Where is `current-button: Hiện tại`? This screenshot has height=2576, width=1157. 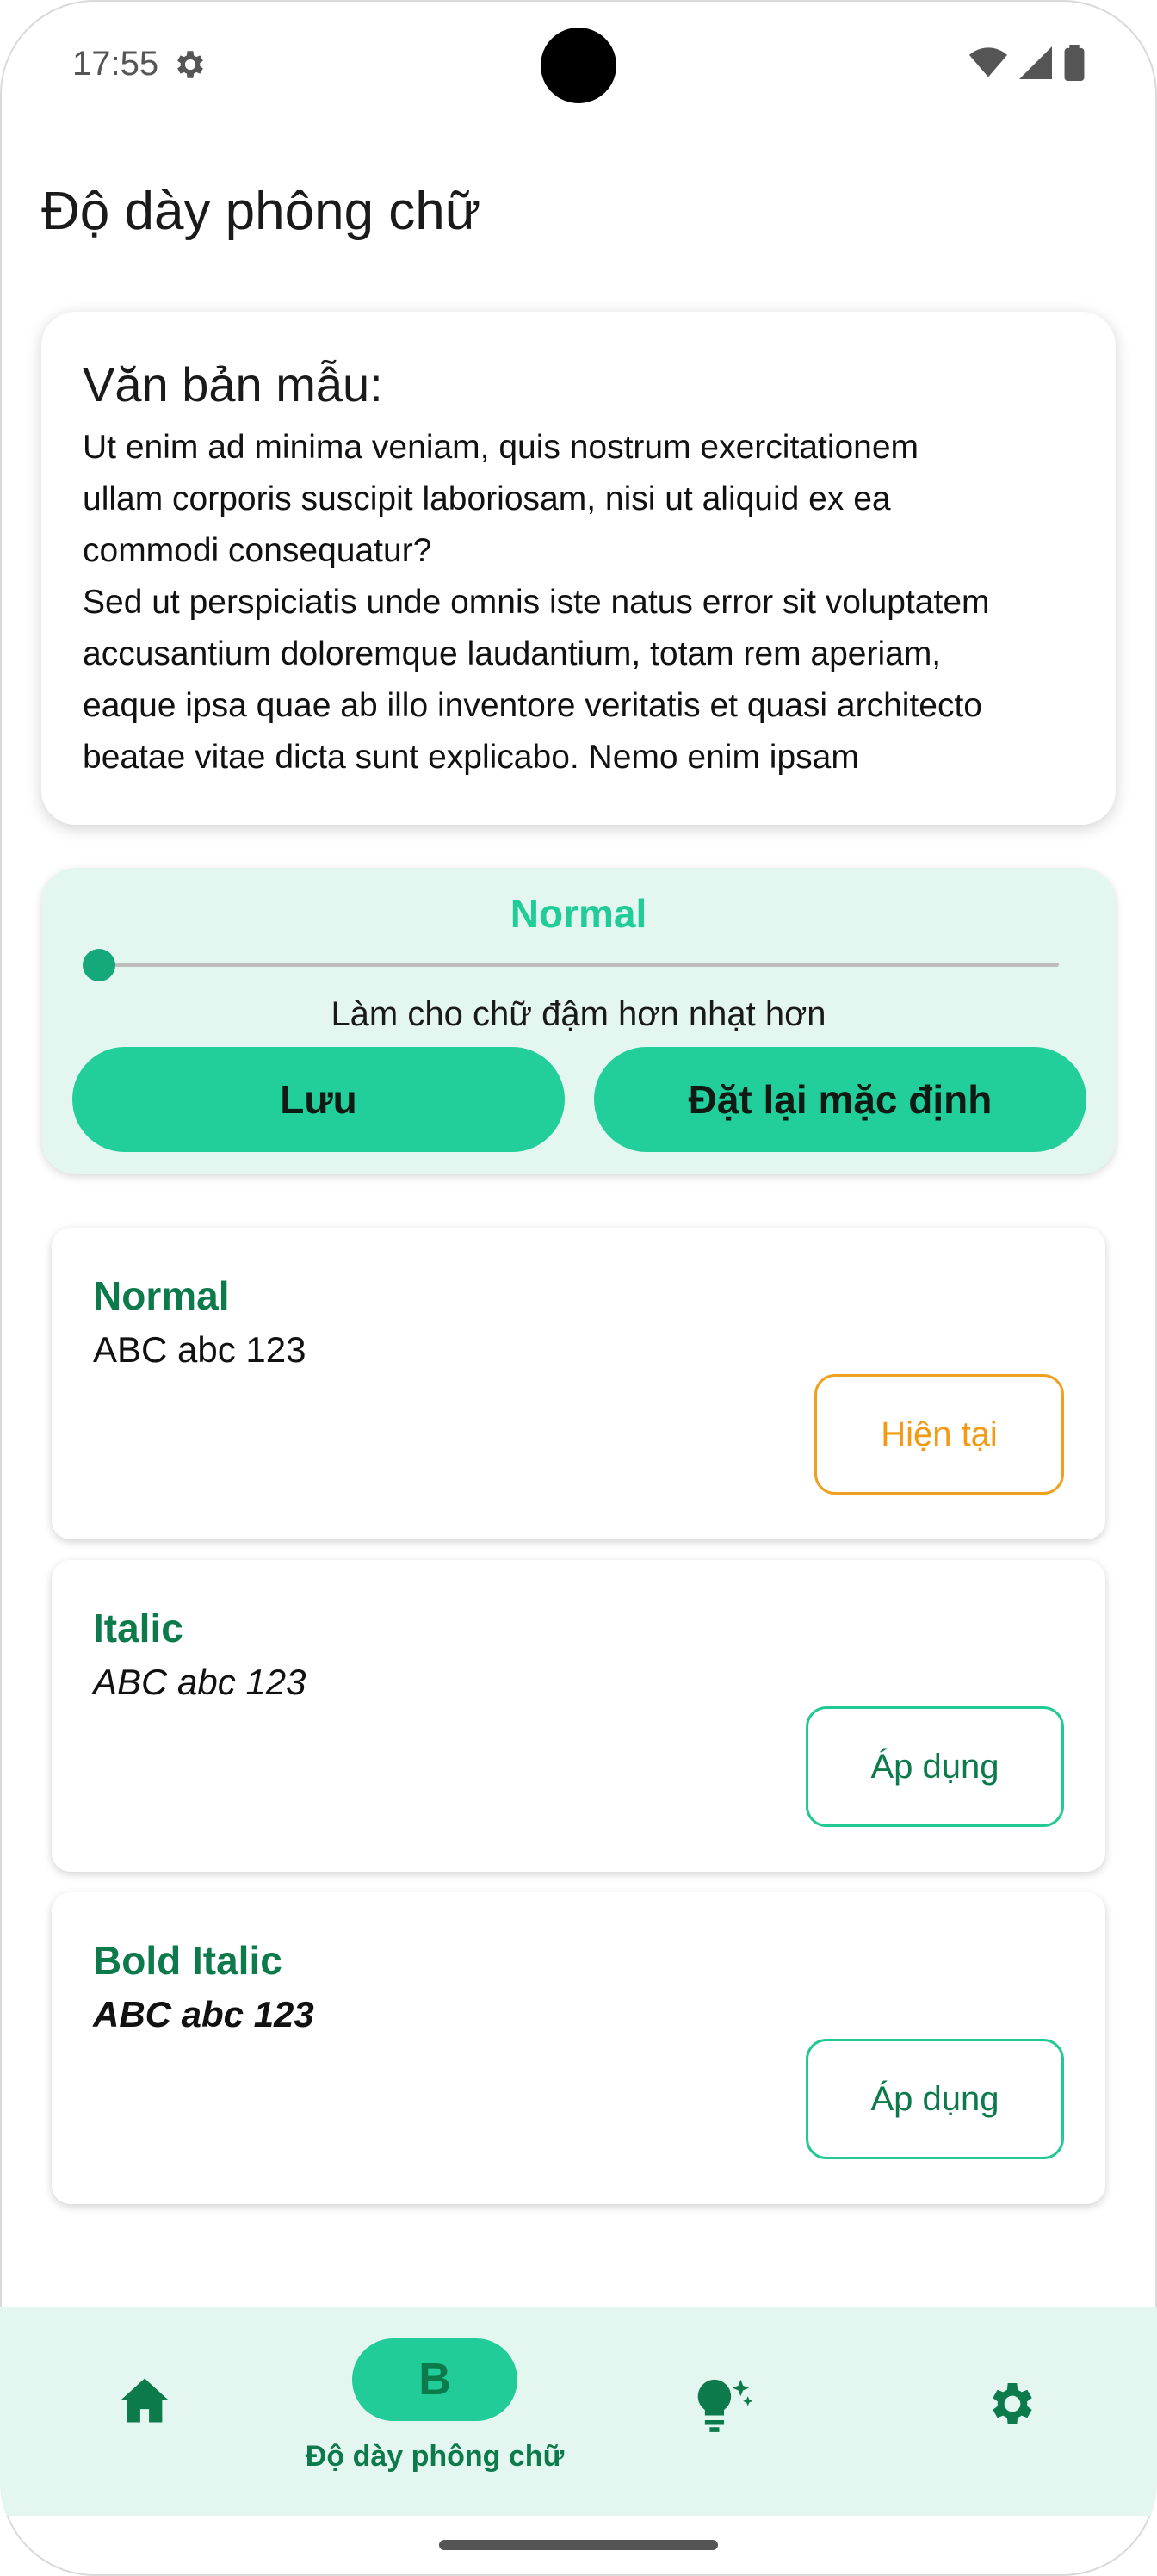
current-button: Hiện tại is located at coordinates (939, 1435).